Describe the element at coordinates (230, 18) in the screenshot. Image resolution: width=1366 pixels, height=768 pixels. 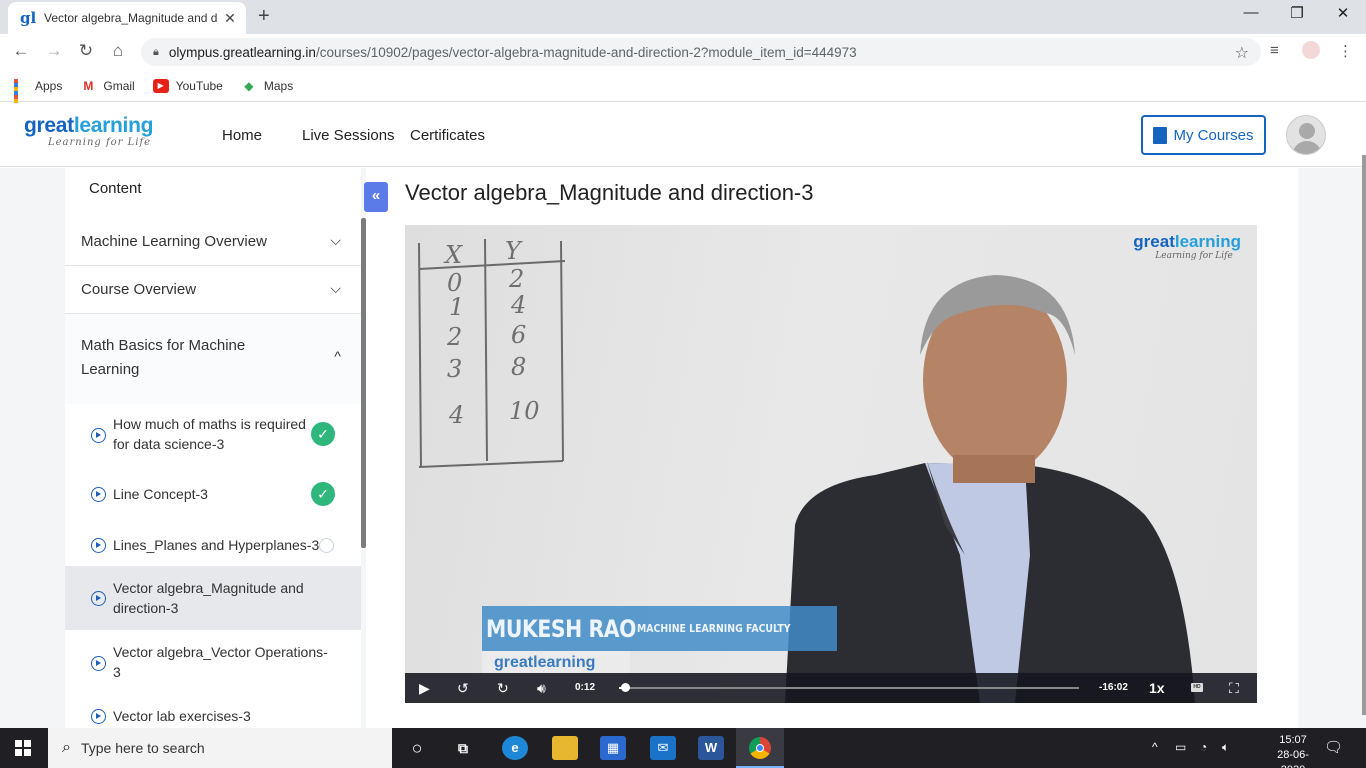
I see `close-tab-icon: ✕` at that location.